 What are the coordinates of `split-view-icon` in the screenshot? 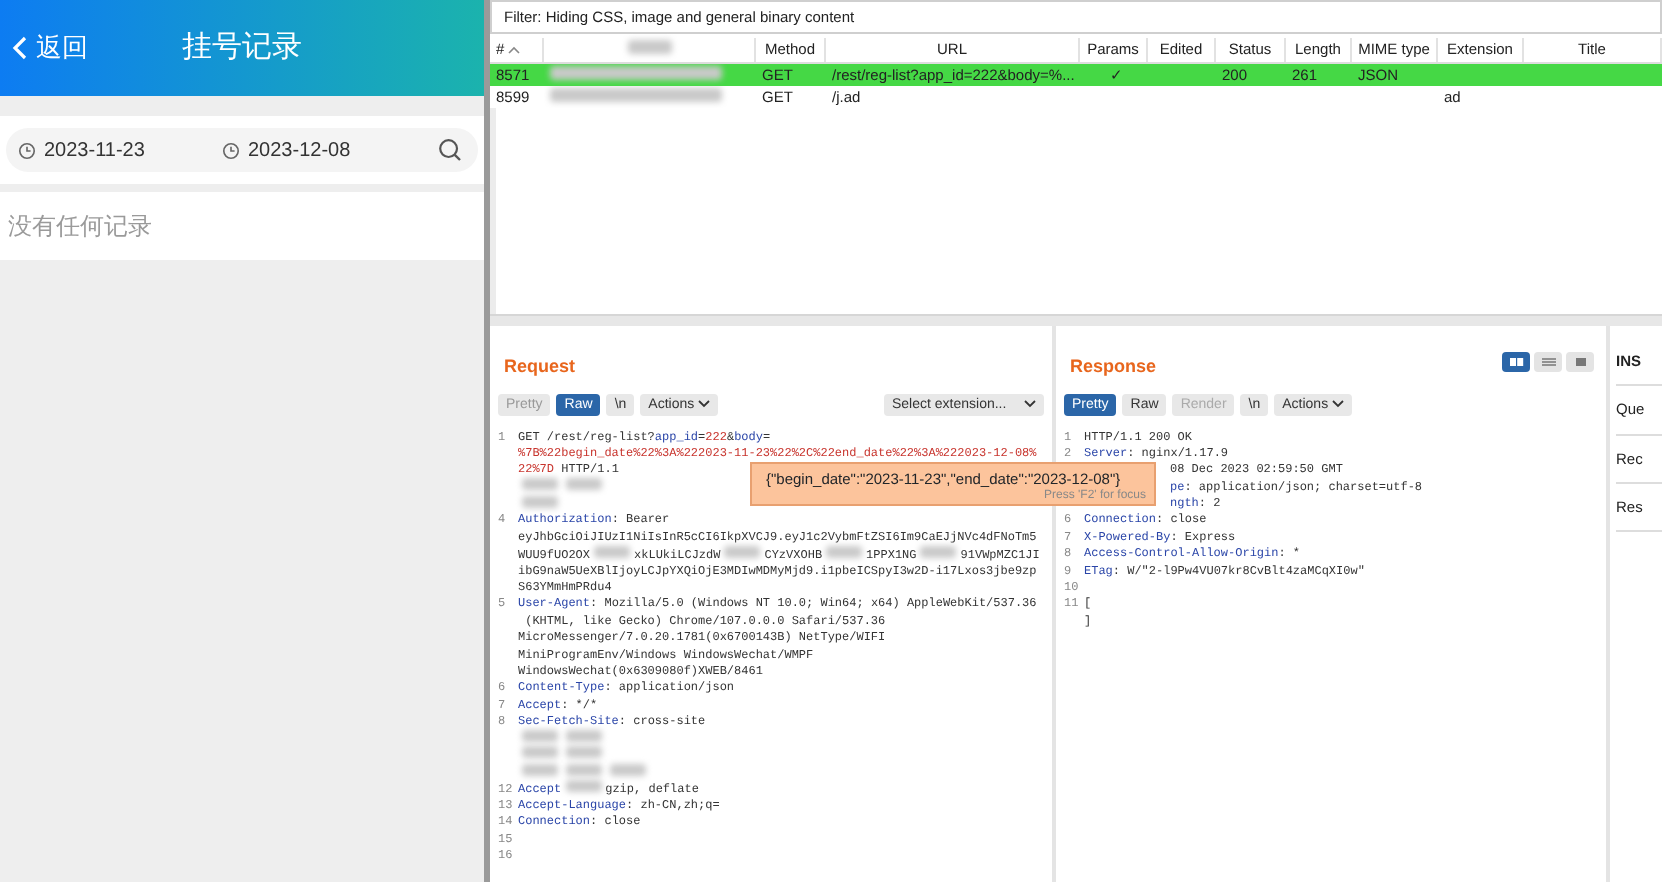 It's located at (1516, 362).